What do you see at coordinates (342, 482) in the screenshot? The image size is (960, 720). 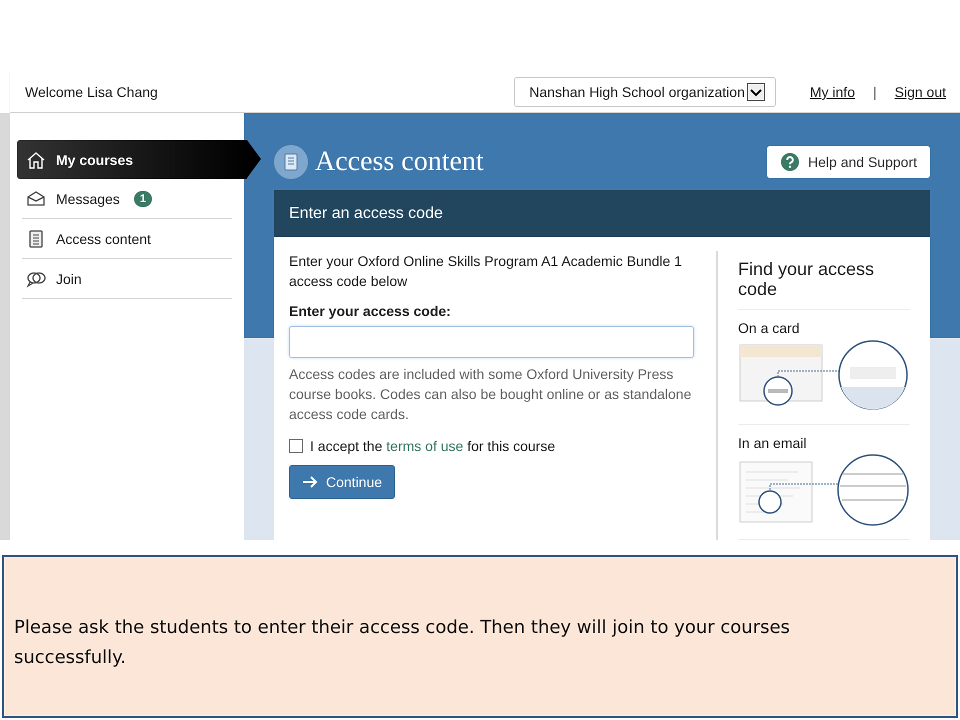 I see `continue-button: Continue` at bounding box center [342, 482].